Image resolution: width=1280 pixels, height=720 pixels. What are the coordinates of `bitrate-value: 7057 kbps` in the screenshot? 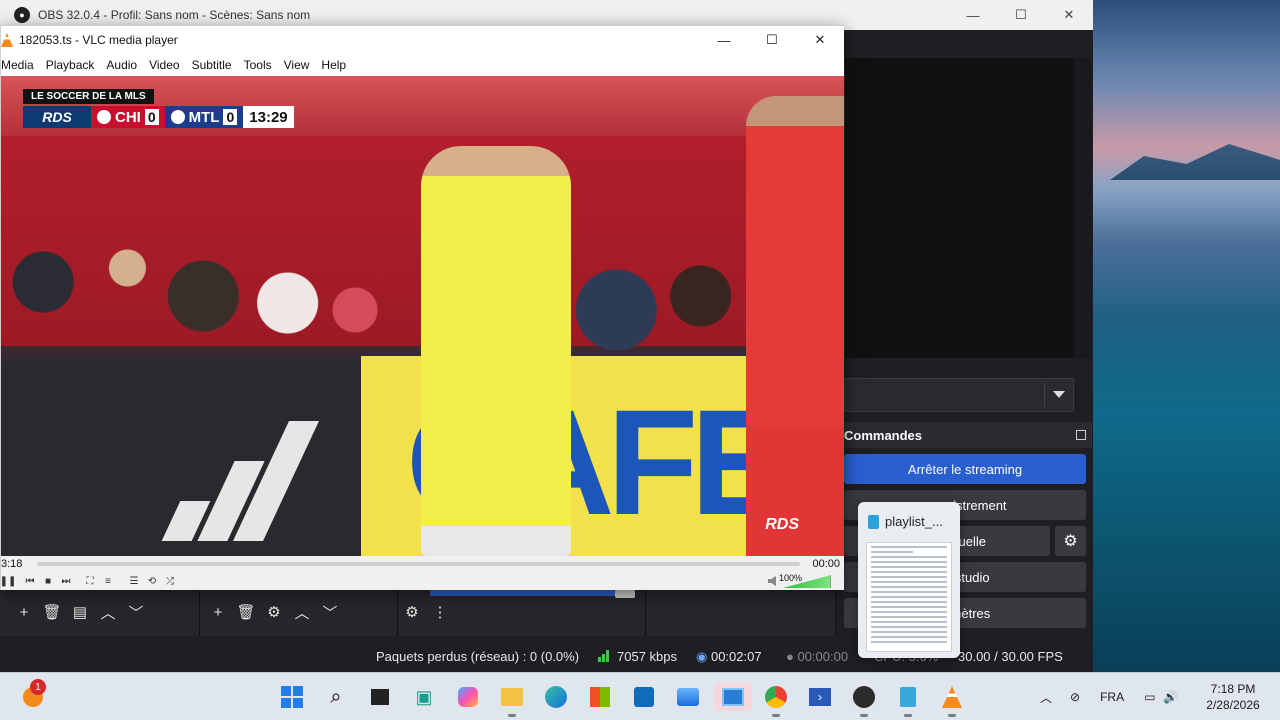 It's located at (647, 656).